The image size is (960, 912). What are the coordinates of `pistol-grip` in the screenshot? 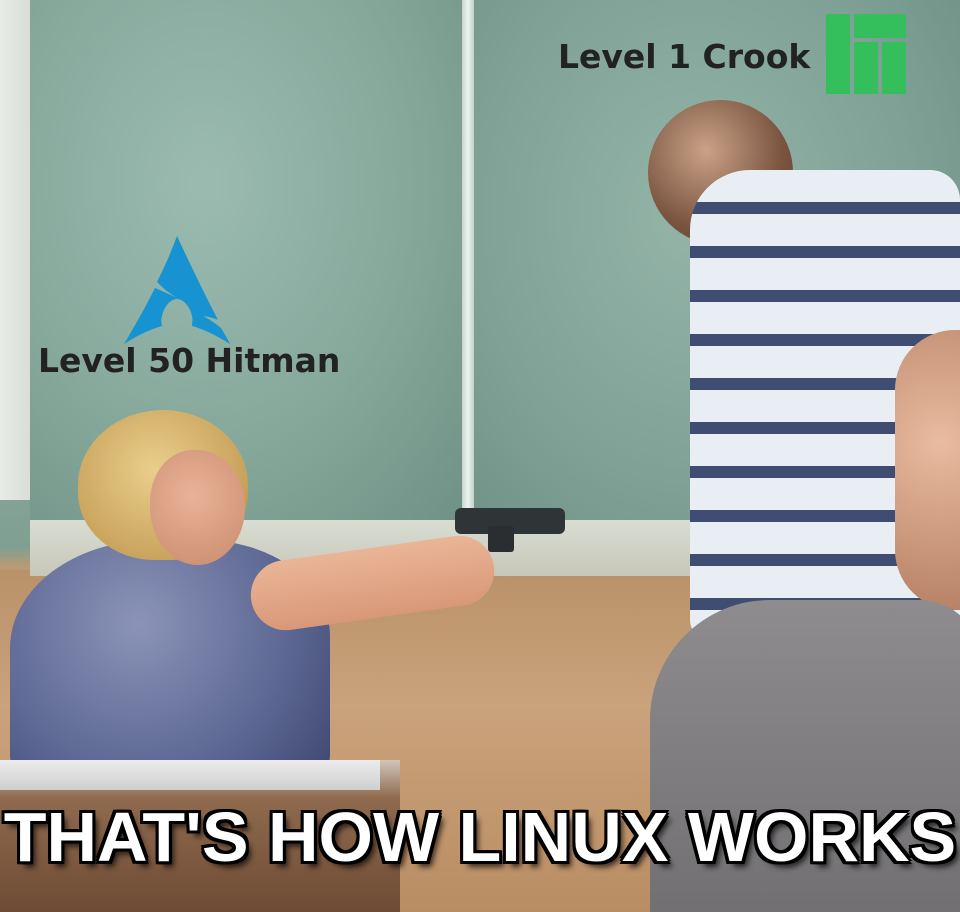 It's located at (501, 539).